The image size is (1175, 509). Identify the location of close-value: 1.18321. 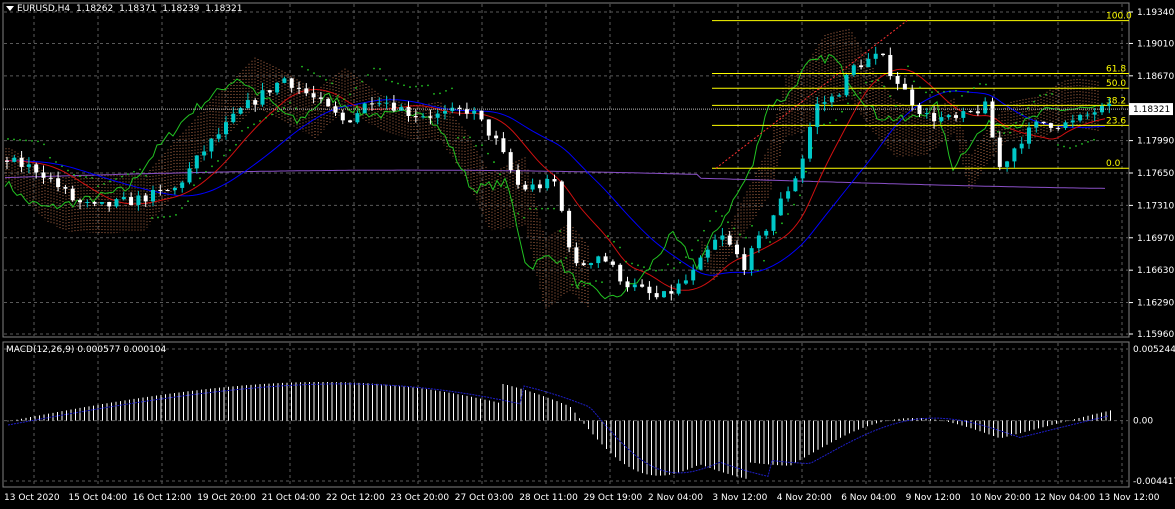
(224, 9).